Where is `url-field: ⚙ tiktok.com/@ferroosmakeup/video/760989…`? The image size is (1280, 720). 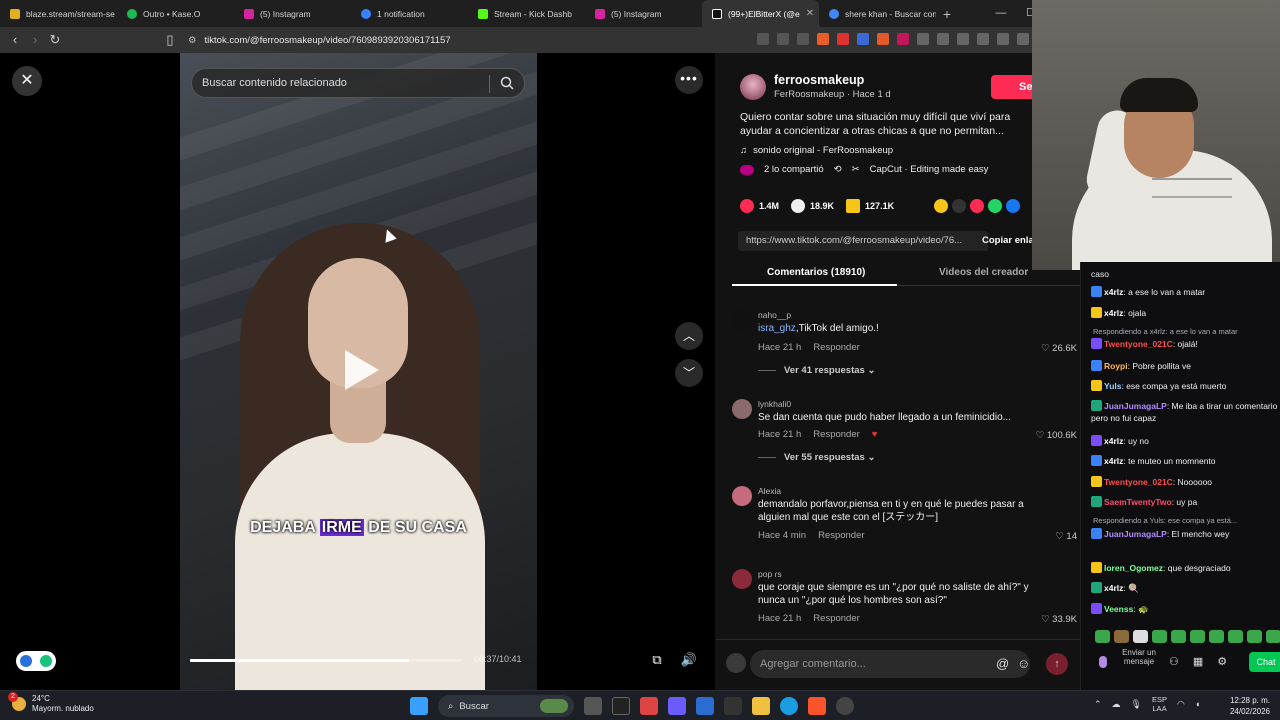
url-field: ⚙ tiktok.com/@ferroosmakeup/video/760989… is located at coordinates (502, 40).